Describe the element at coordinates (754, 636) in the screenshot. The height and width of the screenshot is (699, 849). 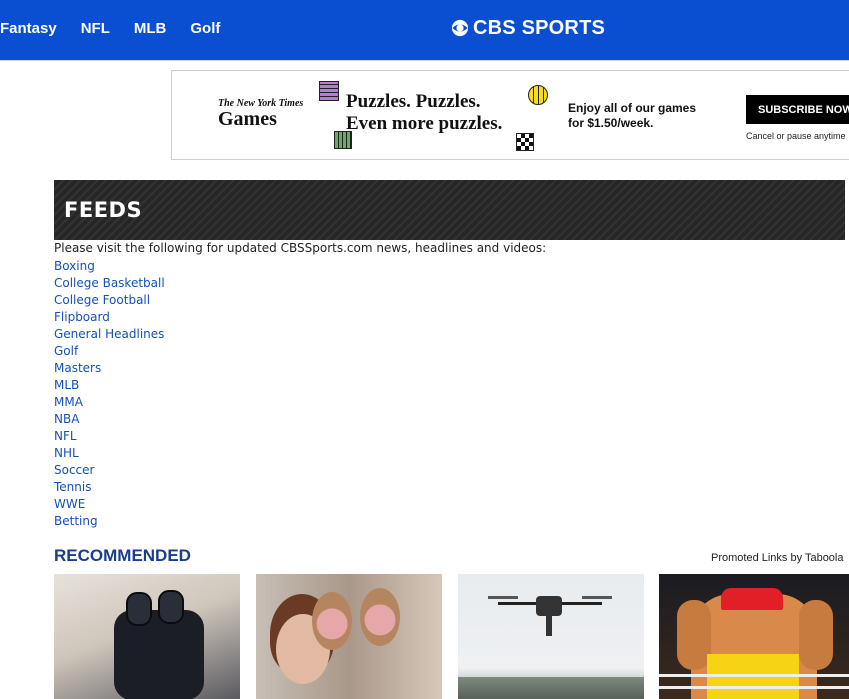
I see `recommended-thumbnail-wrestler` at that location.